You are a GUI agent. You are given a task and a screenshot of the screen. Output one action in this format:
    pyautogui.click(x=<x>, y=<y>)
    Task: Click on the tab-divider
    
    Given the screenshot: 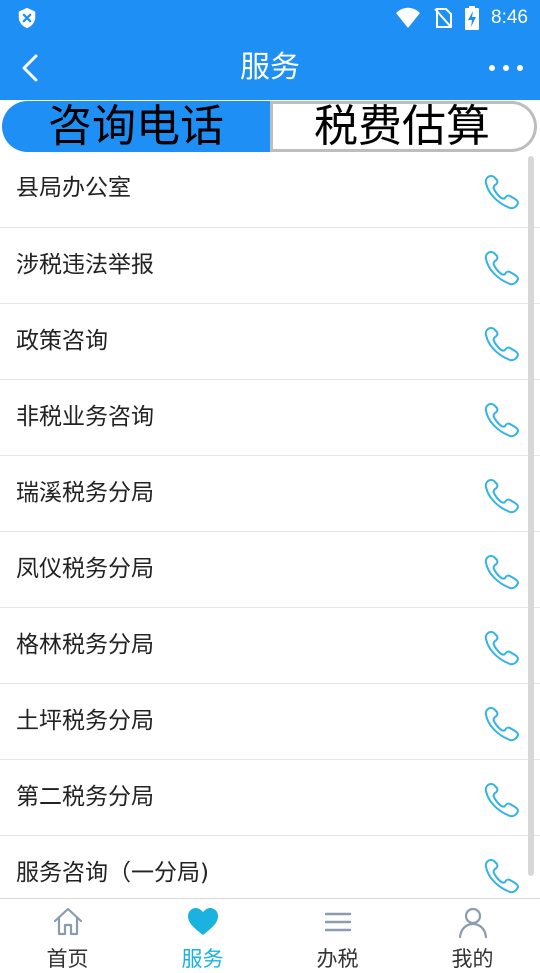 What is the action you would take?
    pyautogui.click(x=271, y=126)
    